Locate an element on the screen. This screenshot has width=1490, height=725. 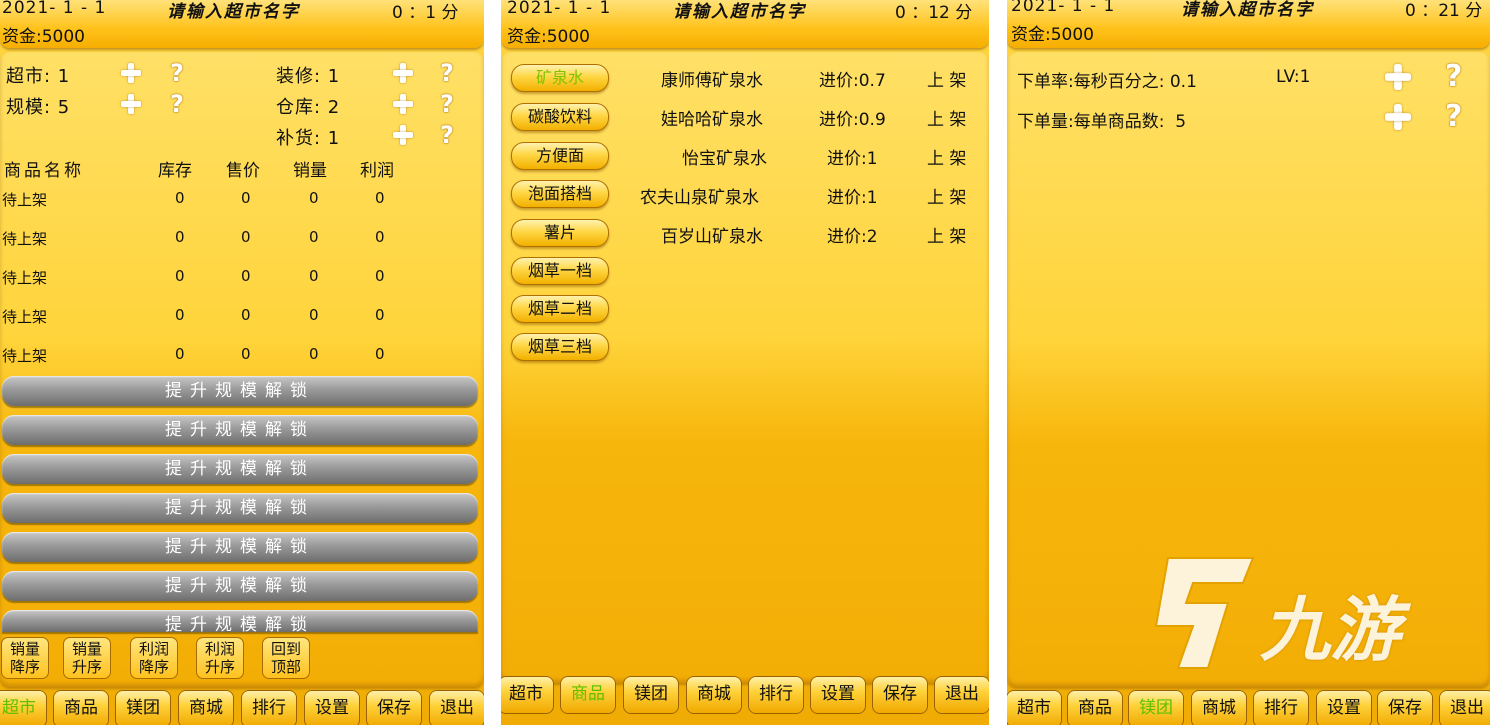
col-header-stock: 库存 is located at coordinates (175, 171).